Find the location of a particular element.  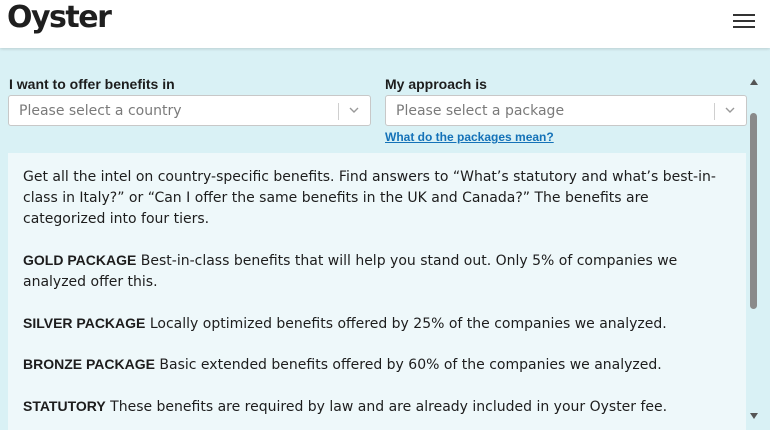

scroll-down-arrow-icon is located at coordinates (754, 416).